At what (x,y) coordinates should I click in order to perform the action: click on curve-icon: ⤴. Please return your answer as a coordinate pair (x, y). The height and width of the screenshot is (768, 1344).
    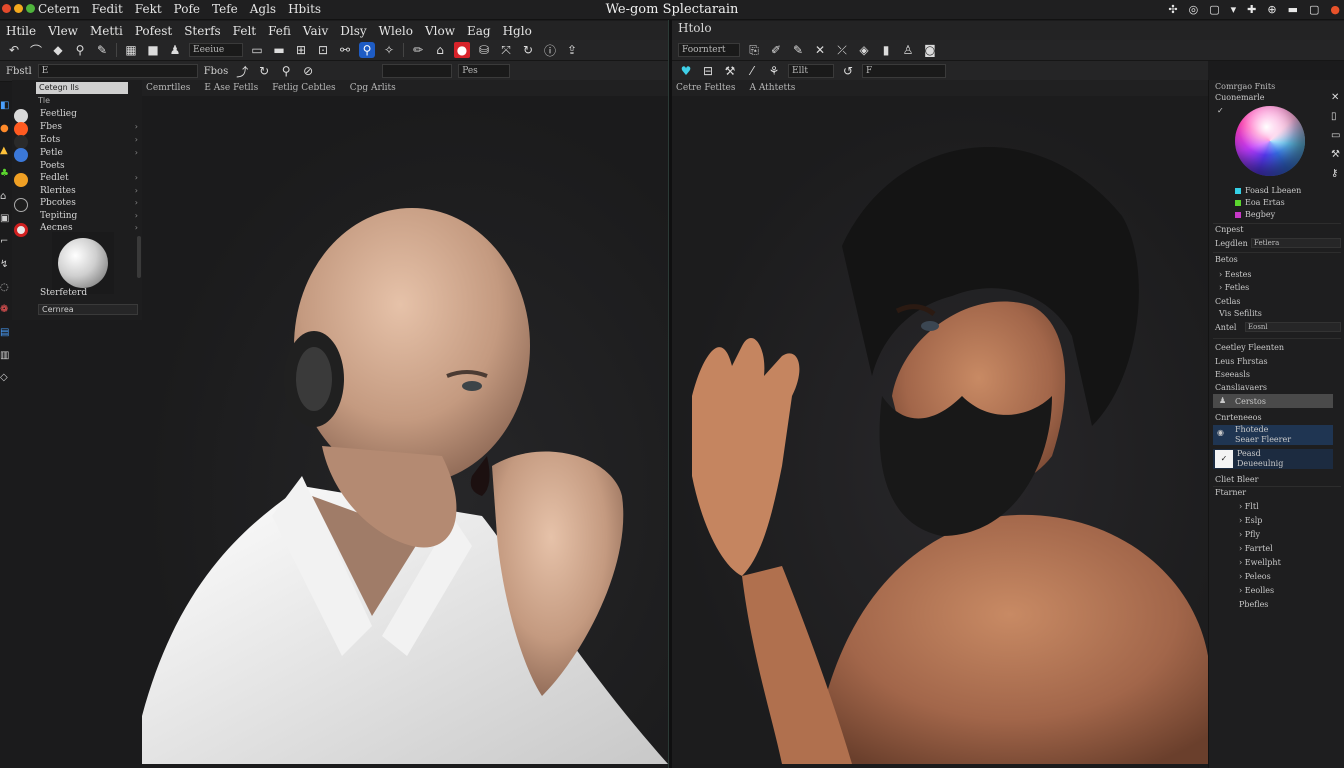
    Looking at the image, I should click on (242, 71).